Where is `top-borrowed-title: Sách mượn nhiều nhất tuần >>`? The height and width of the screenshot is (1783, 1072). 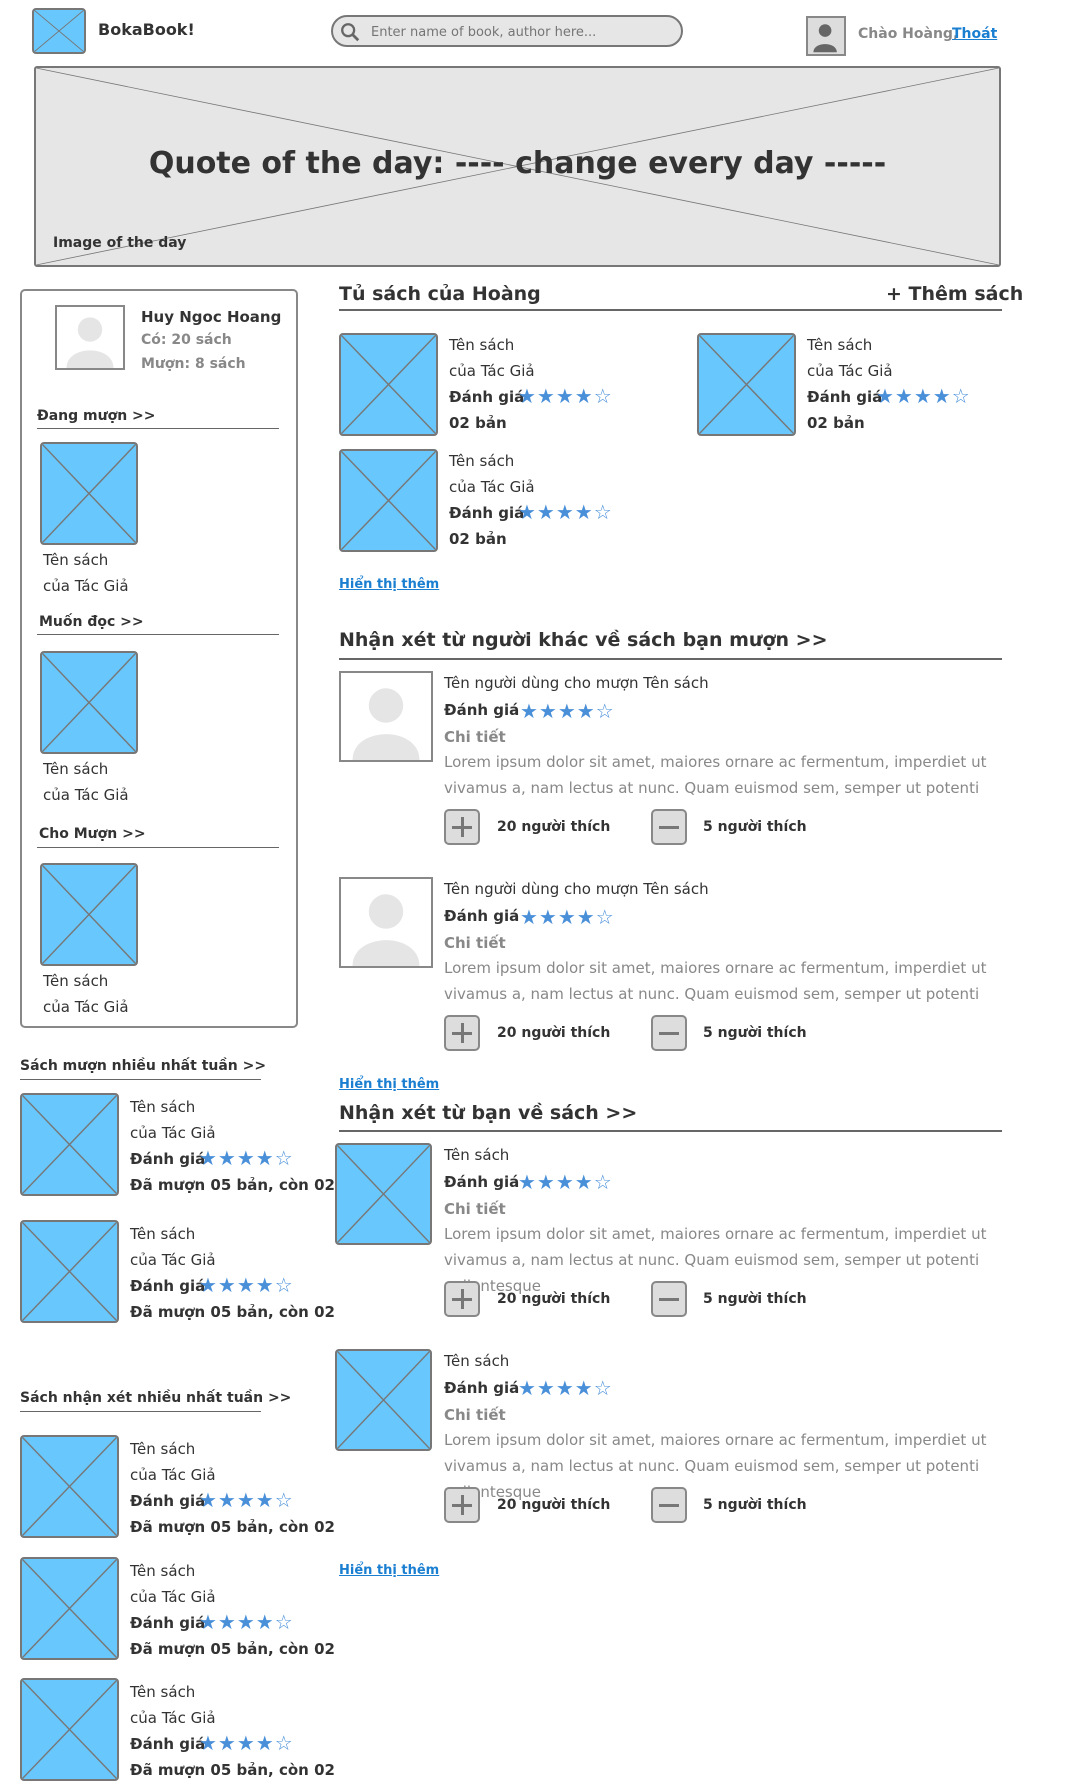 top-borrowed-title: Sách mượn nhiều nhất tuần >> is located at coordinates (143, 1066).